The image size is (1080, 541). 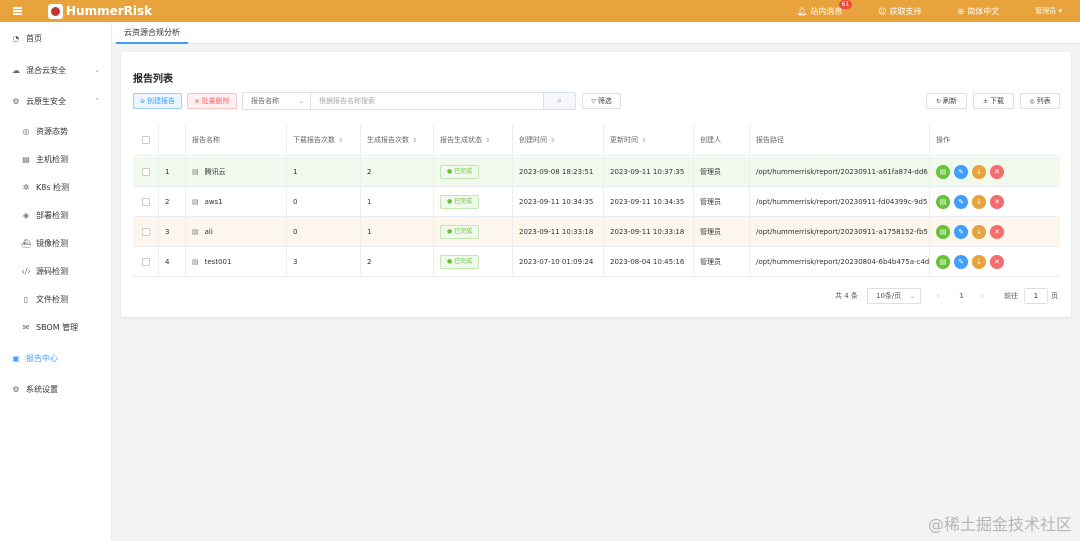 I want to click on sidebar-item-image: ⛴ 镜像检测, so click(x=56, y=243).